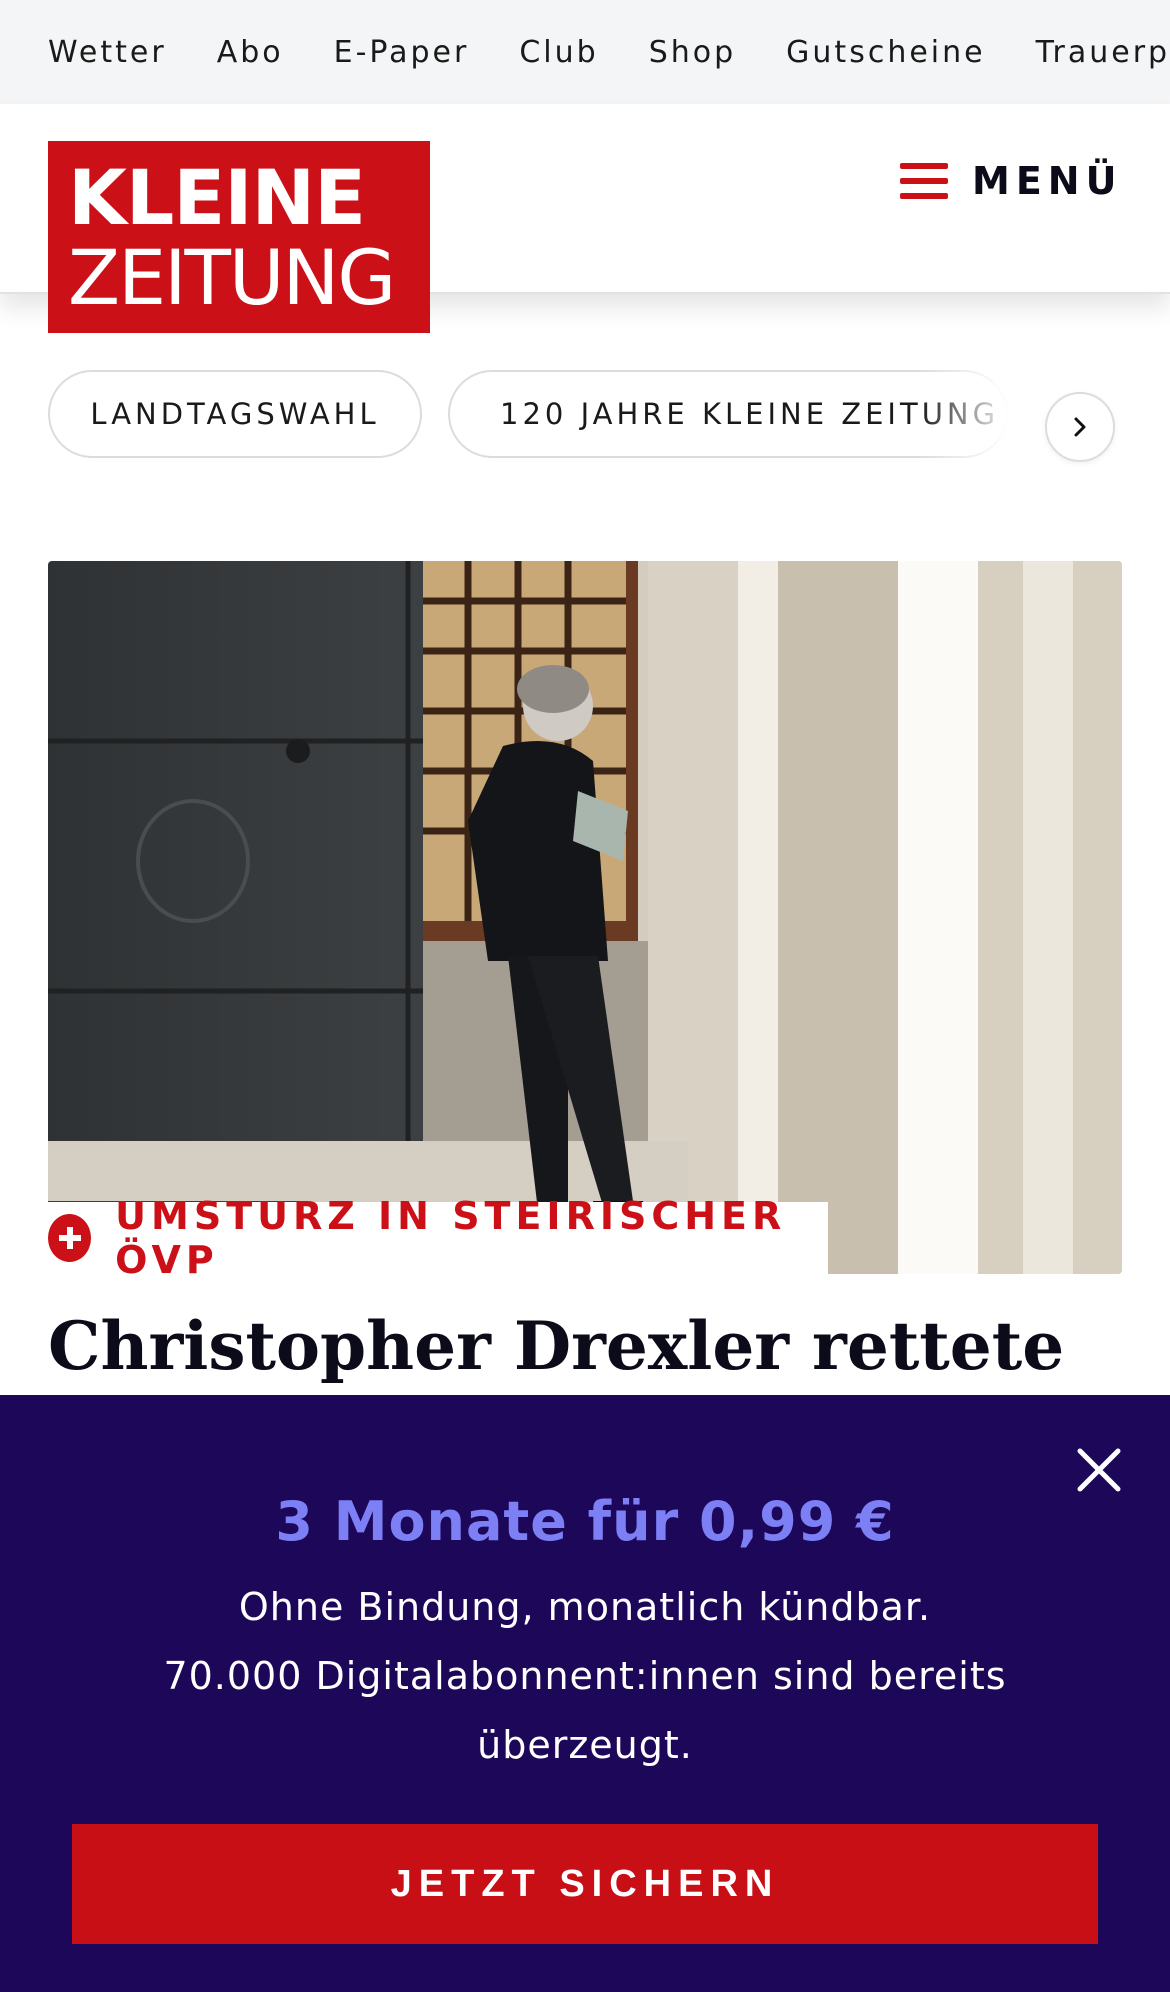 The width and height of the screenshot is (1170, 1992). I want to click on menu-button: MENÜ, so click(1011, 181).